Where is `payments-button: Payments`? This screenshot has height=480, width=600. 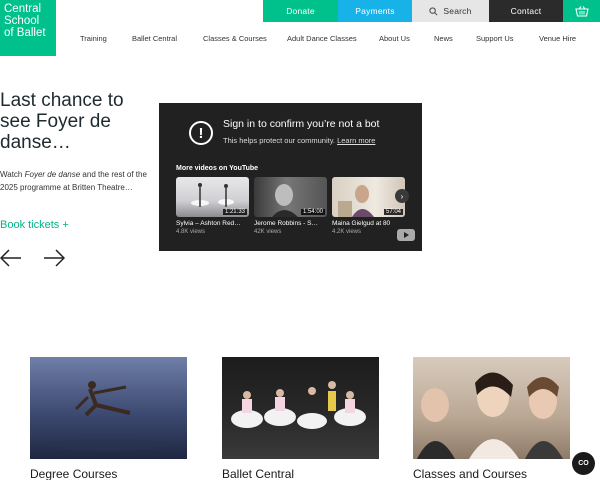 payments-button: Payments is located at coordinates (375, 11).